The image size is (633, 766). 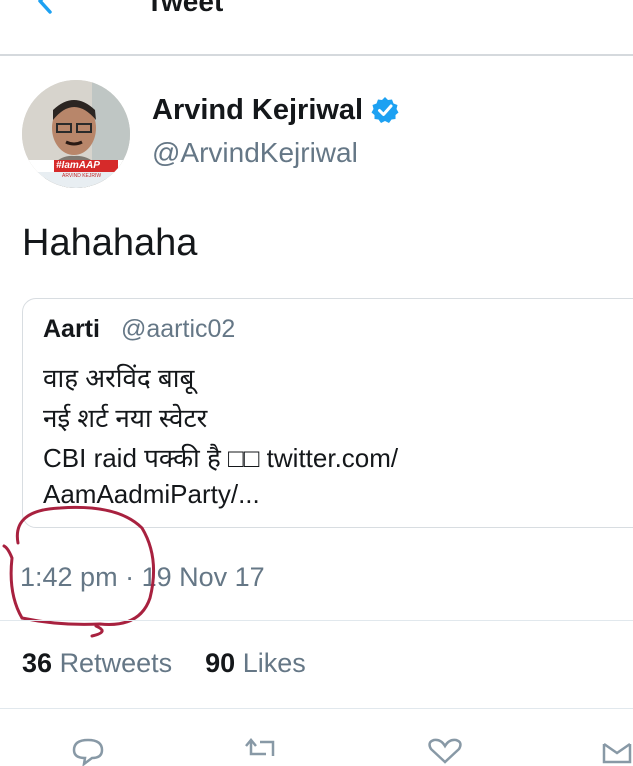 What do you see at coordinates (110, 243) in the screenshot?
I see `tweet-text: Hahahaha` at bounding box center [110, 243].